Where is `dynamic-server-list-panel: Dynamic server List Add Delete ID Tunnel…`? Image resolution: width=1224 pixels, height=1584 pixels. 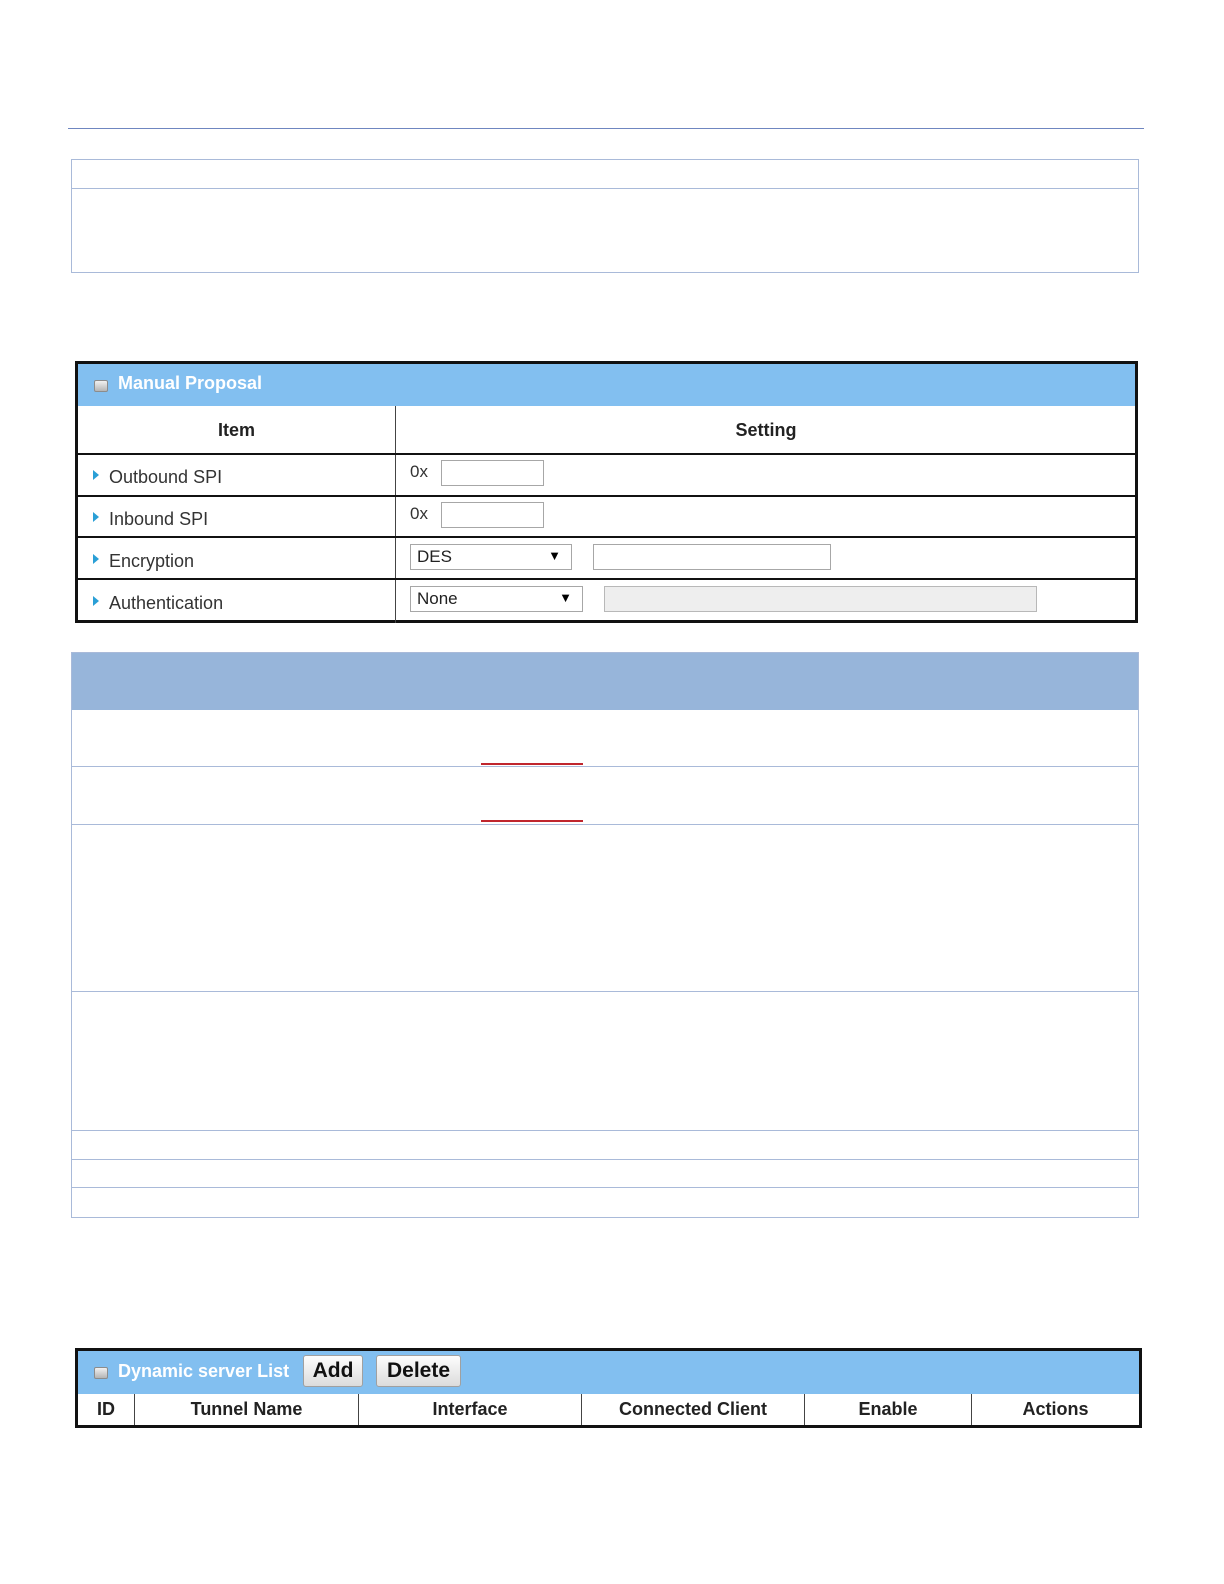
dynamic-server-list-panel: Dynamic server List Add Delete ID Tunnel… is located at coordinates (608, 1388).